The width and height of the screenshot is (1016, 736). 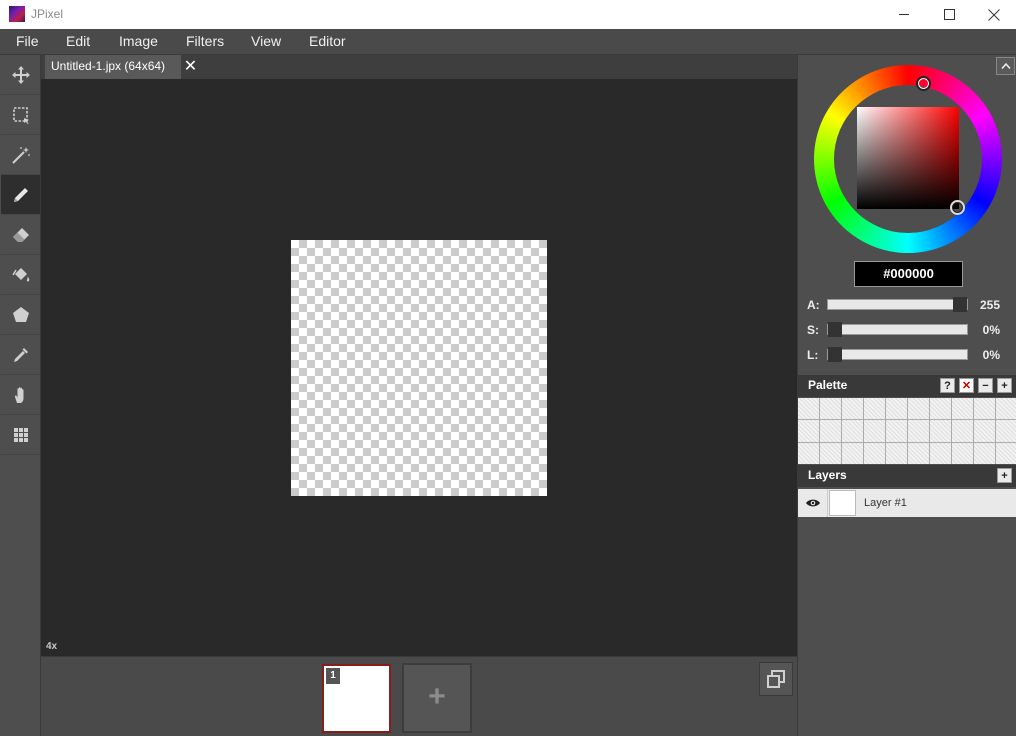 I want to click on eraser-tool, so click(x=20, y=235).